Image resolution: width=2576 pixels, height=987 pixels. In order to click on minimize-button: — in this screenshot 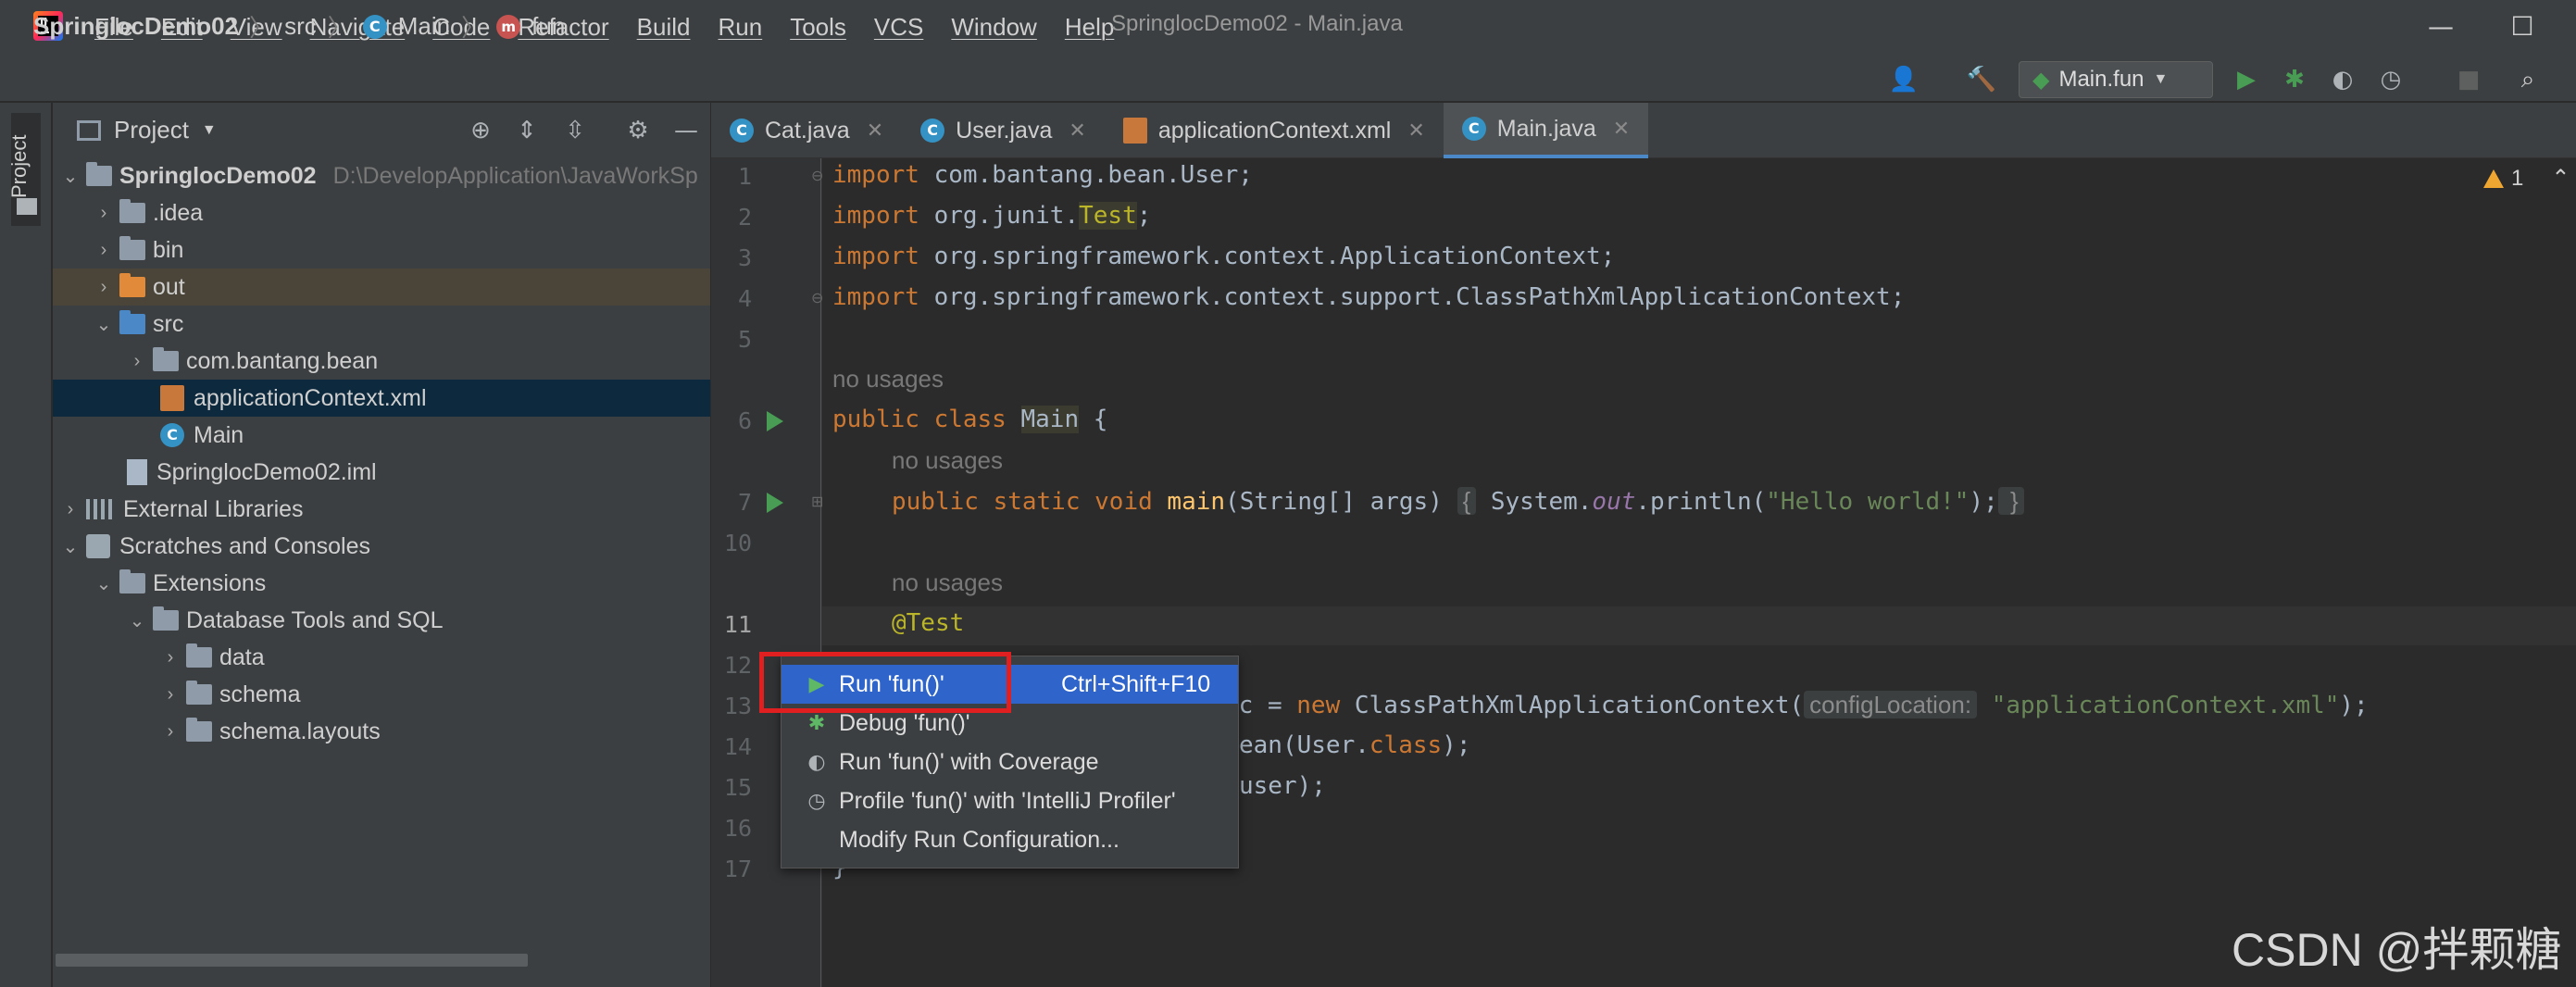, I will do `click(2440, 25)`.